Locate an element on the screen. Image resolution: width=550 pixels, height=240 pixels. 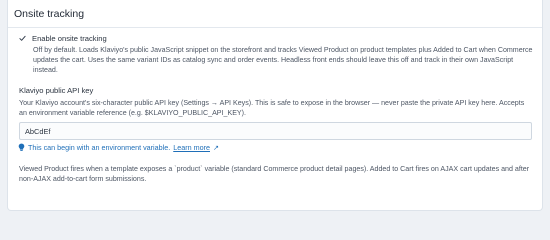
api-key-label: Klaviyo public API key is located at coordinates (56, 90).